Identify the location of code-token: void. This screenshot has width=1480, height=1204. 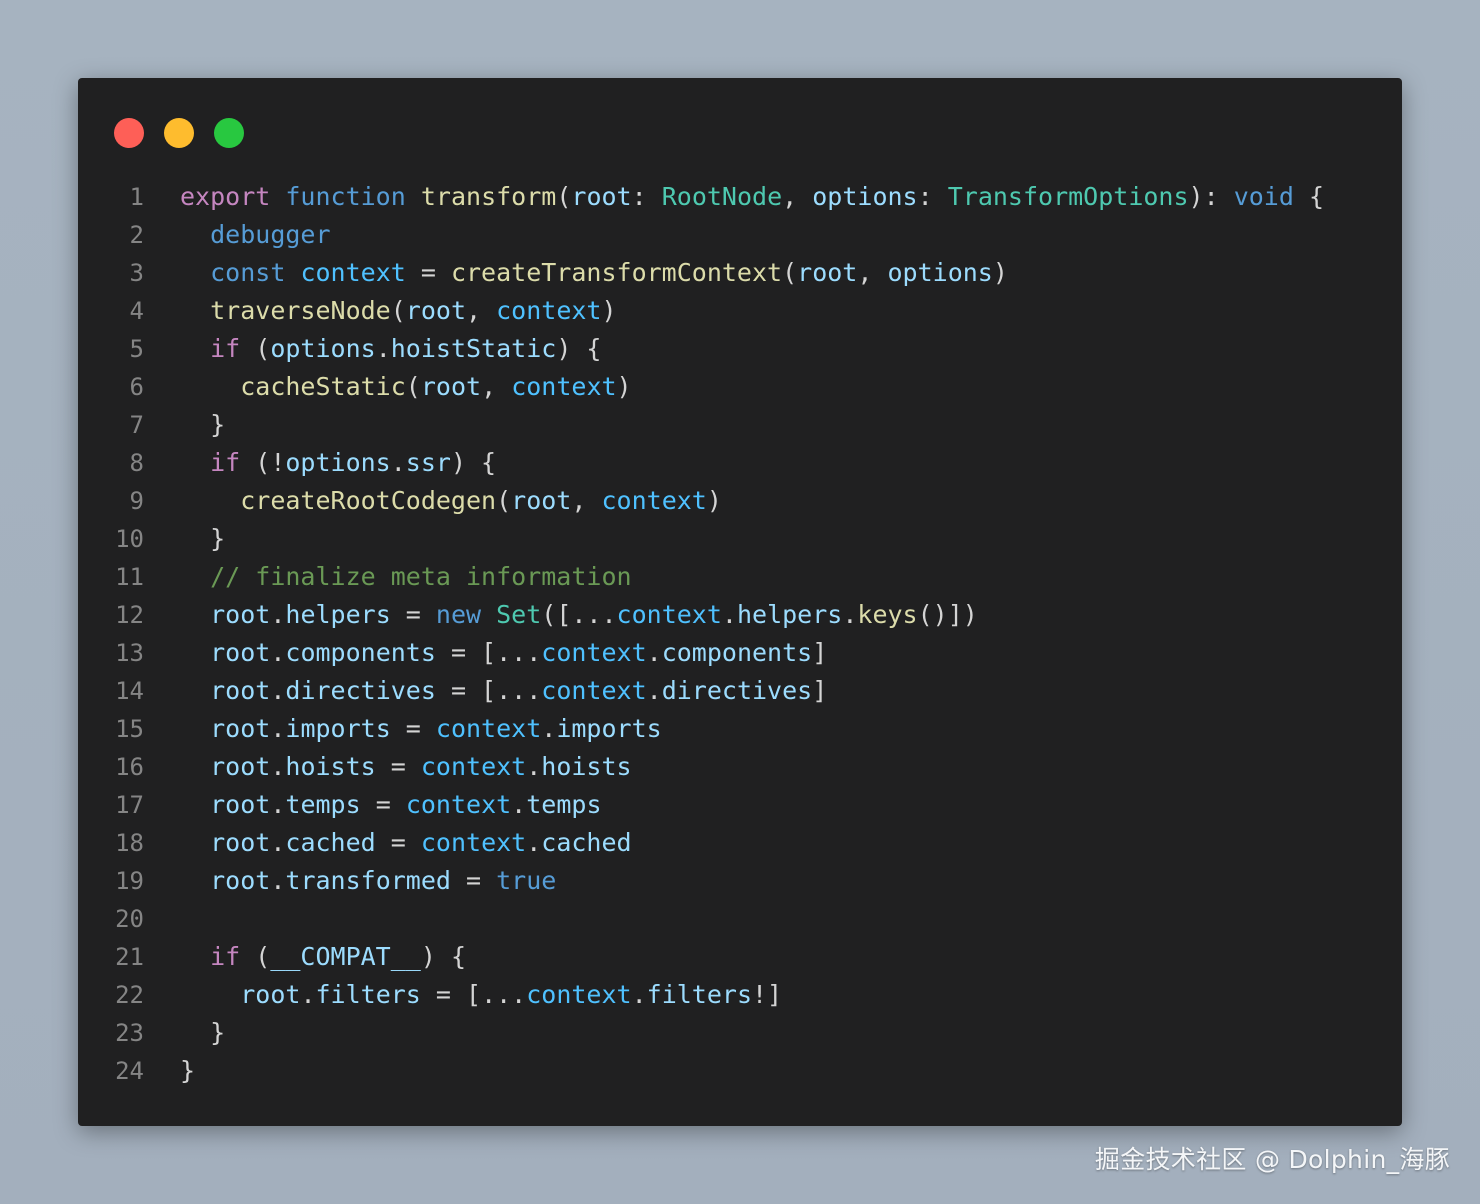
(1263, 196).